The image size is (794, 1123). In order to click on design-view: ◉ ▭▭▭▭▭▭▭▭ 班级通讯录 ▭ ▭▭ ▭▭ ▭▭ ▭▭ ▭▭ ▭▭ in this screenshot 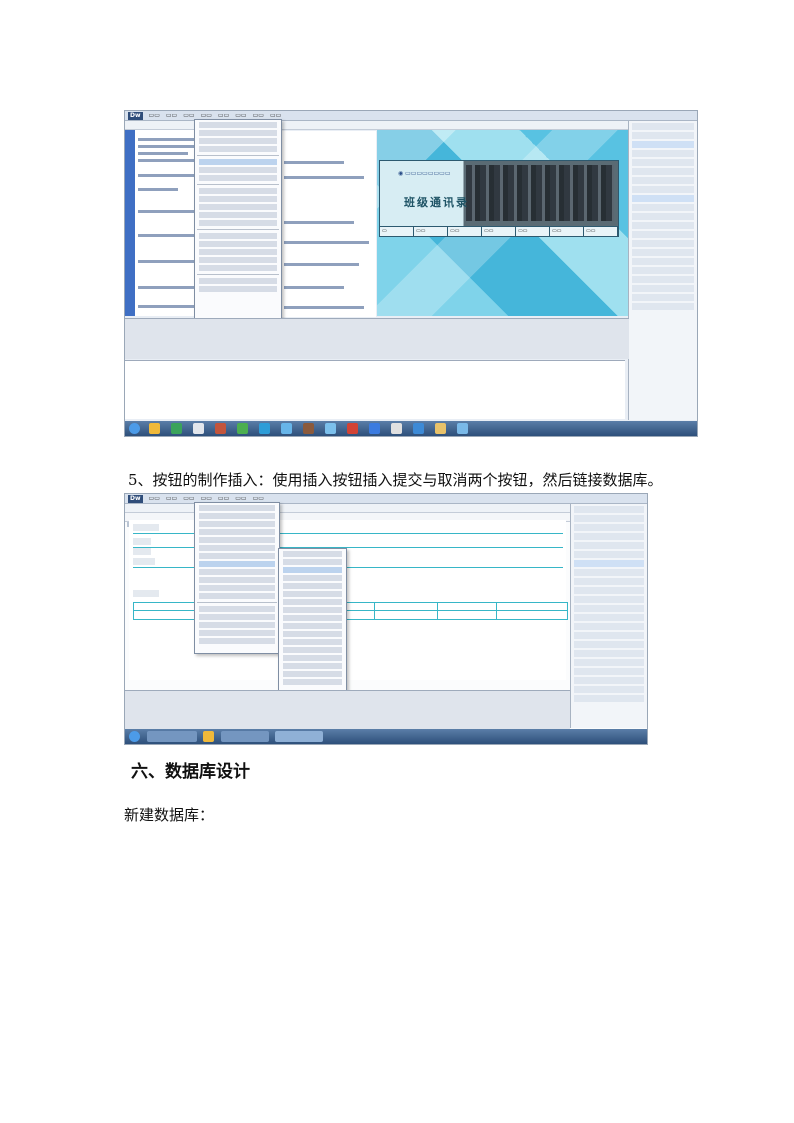, I will do `click(503, 223)`.